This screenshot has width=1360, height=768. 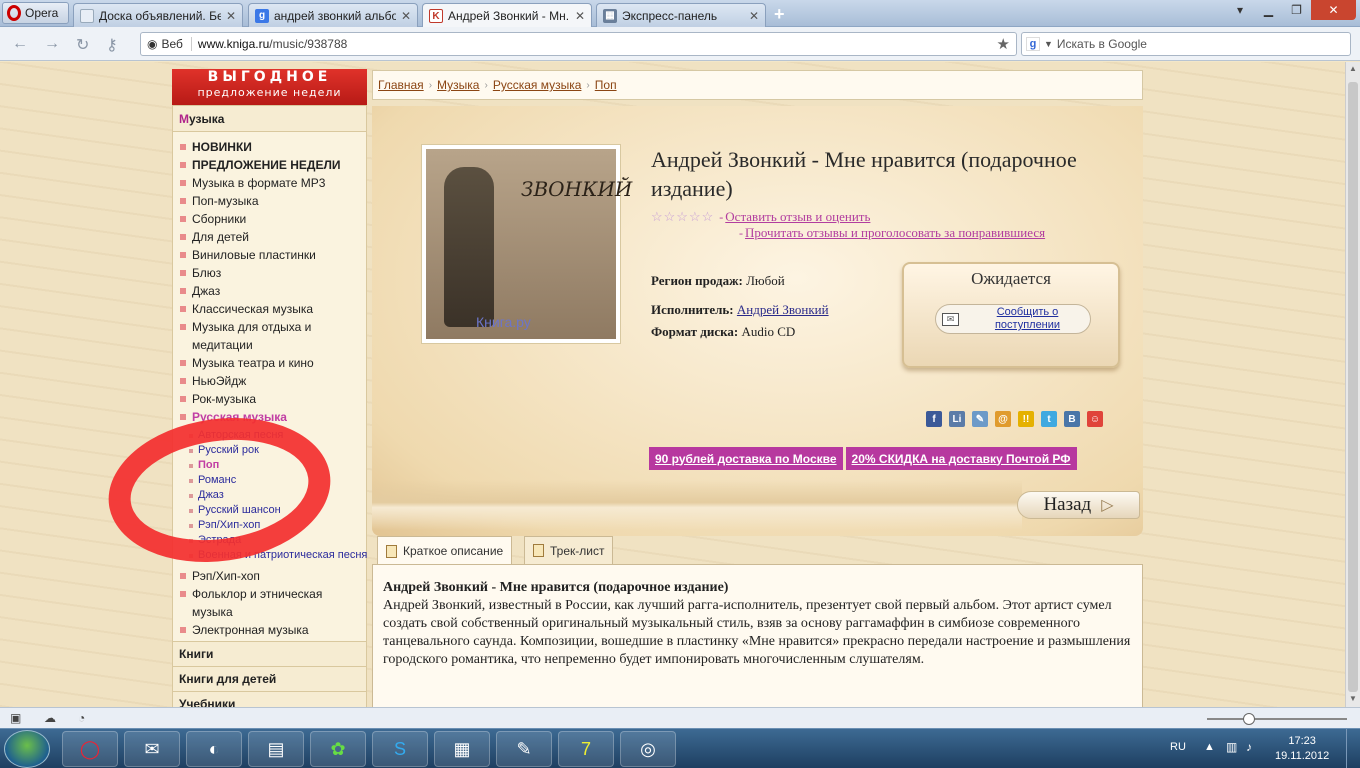 What do you see at coordinates (269, 291) in the screenshot?
I see `sidebar-item-jazz: Джаз` at bounding box center [269, 291].